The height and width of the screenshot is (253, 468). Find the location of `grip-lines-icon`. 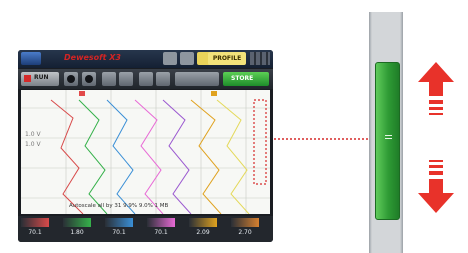

grip-lines-icon is located at coordinates (388, 138).